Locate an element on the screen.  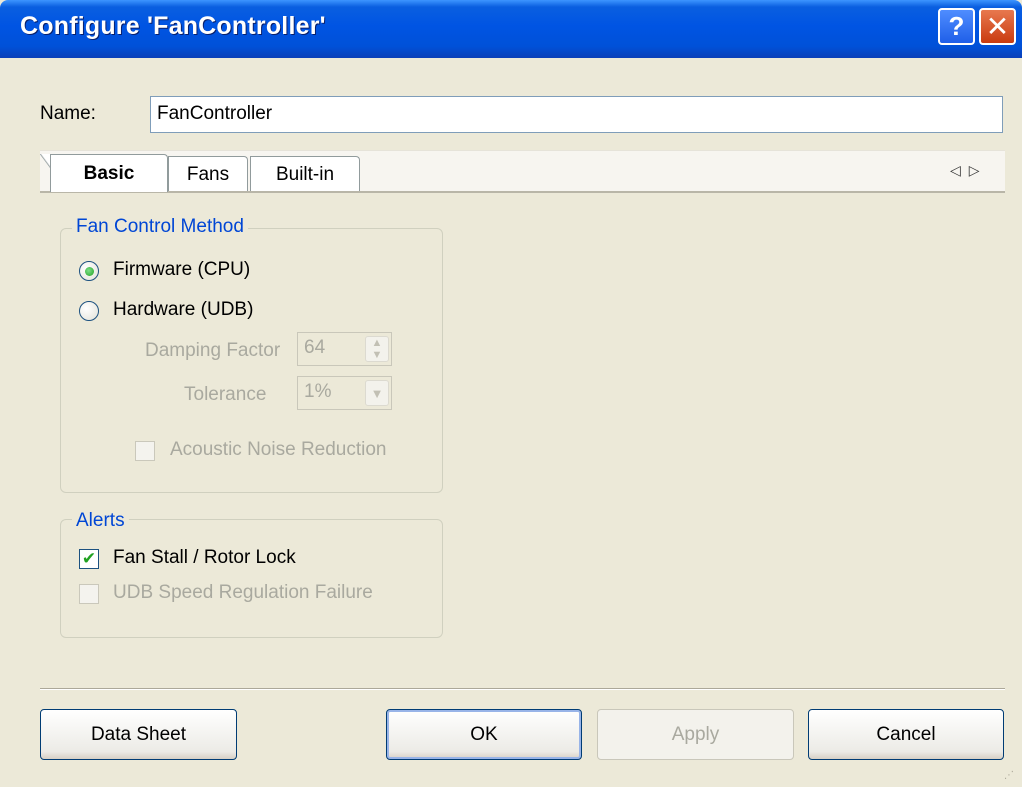
firmware-label: Firmware (CPU) is located at coordinates (181, 270).